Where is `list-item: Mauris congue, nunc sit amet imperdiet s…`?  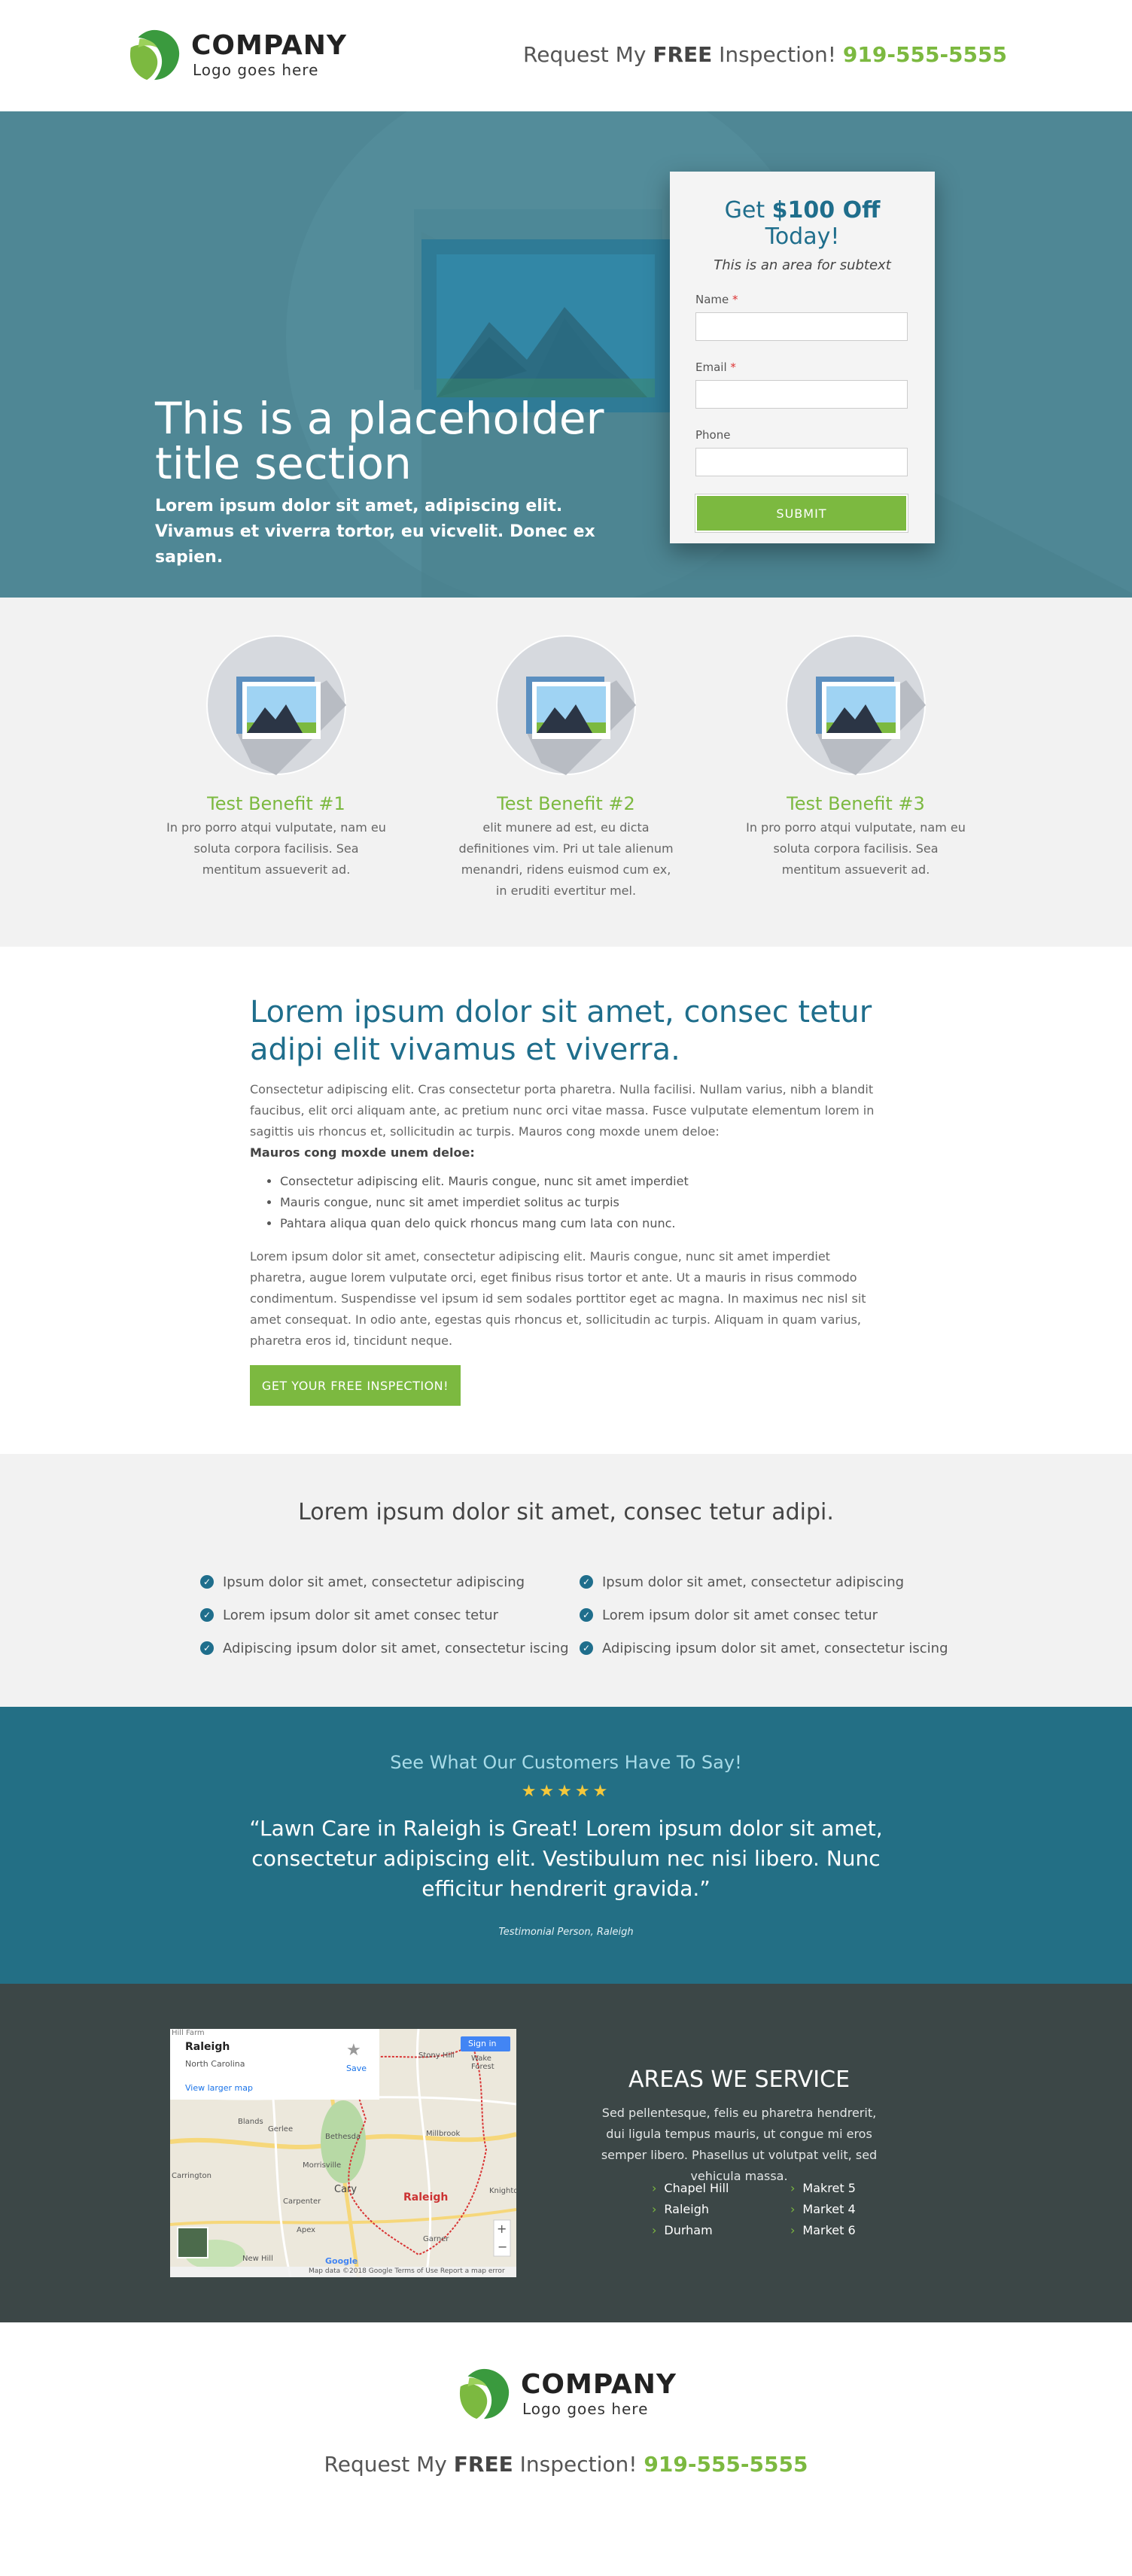
list-item: Mauris congue, nunc sit amet imperdiet s… is located at coordinates (581, 1202).